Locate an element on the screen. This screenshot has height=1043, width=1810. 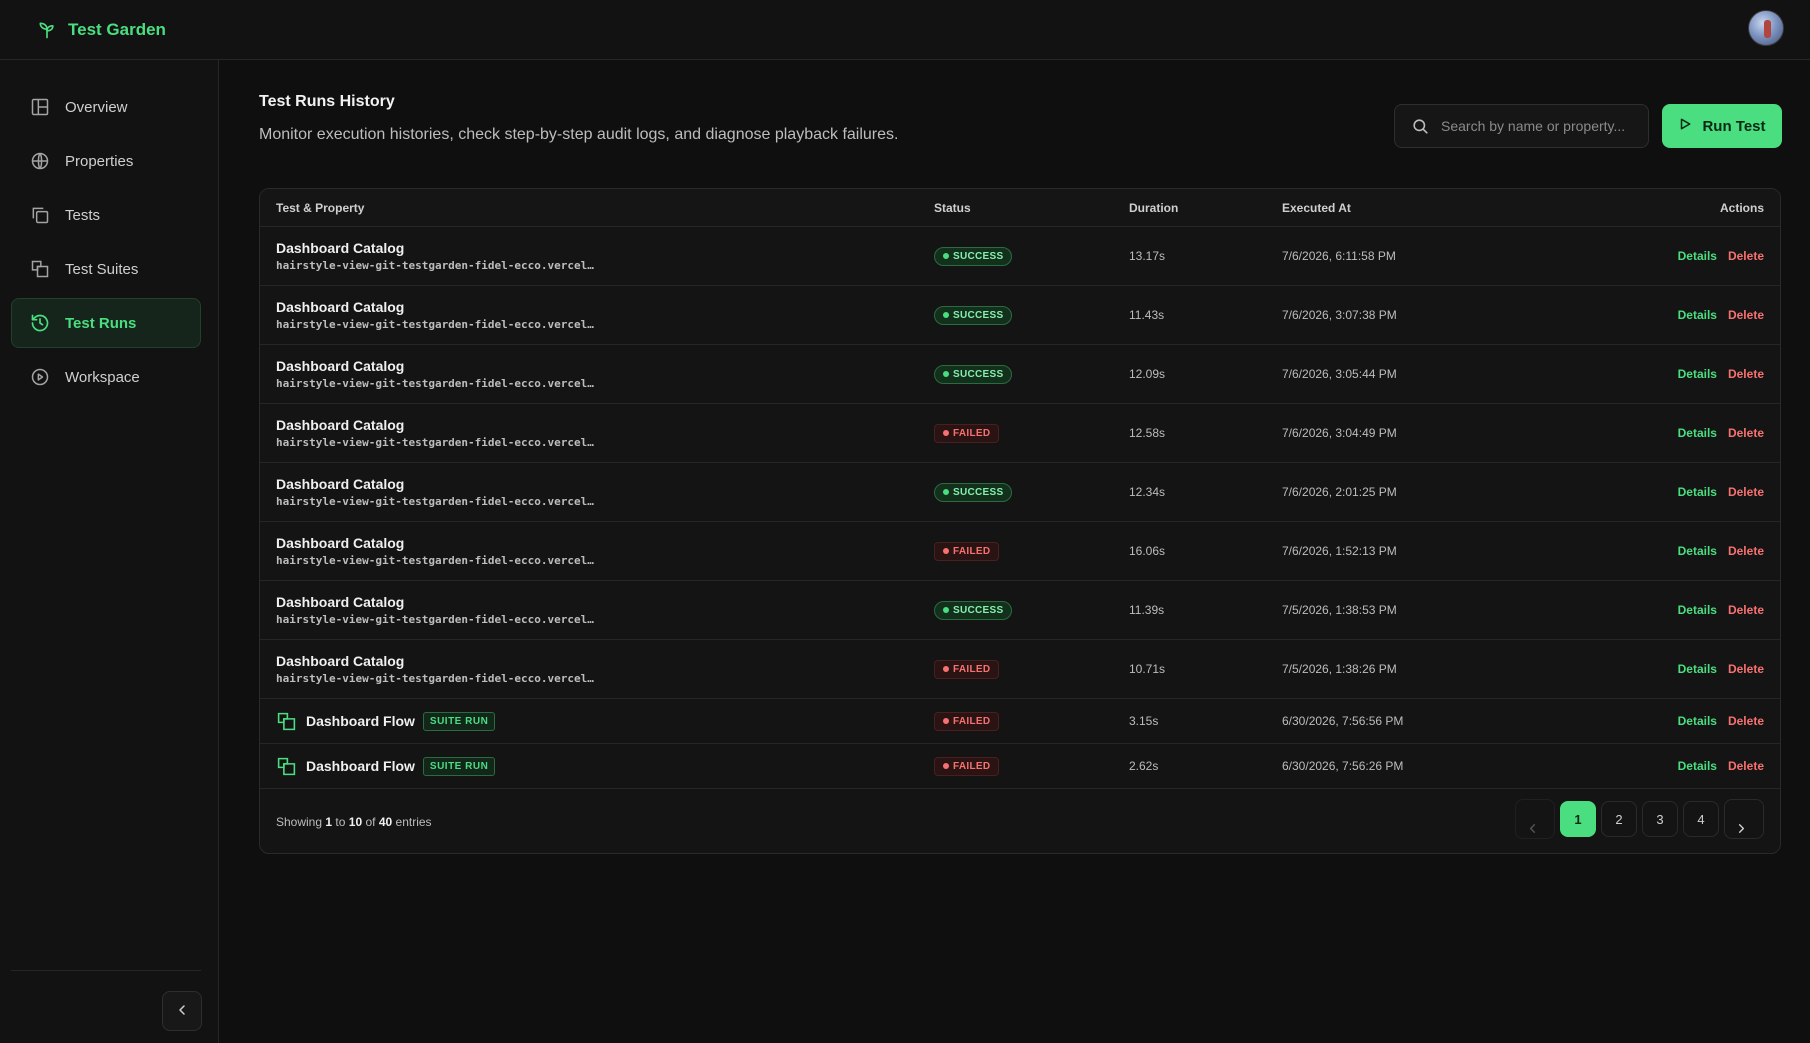
sidebar-item-workspace: Workspace is located at coordinates (106, 377).